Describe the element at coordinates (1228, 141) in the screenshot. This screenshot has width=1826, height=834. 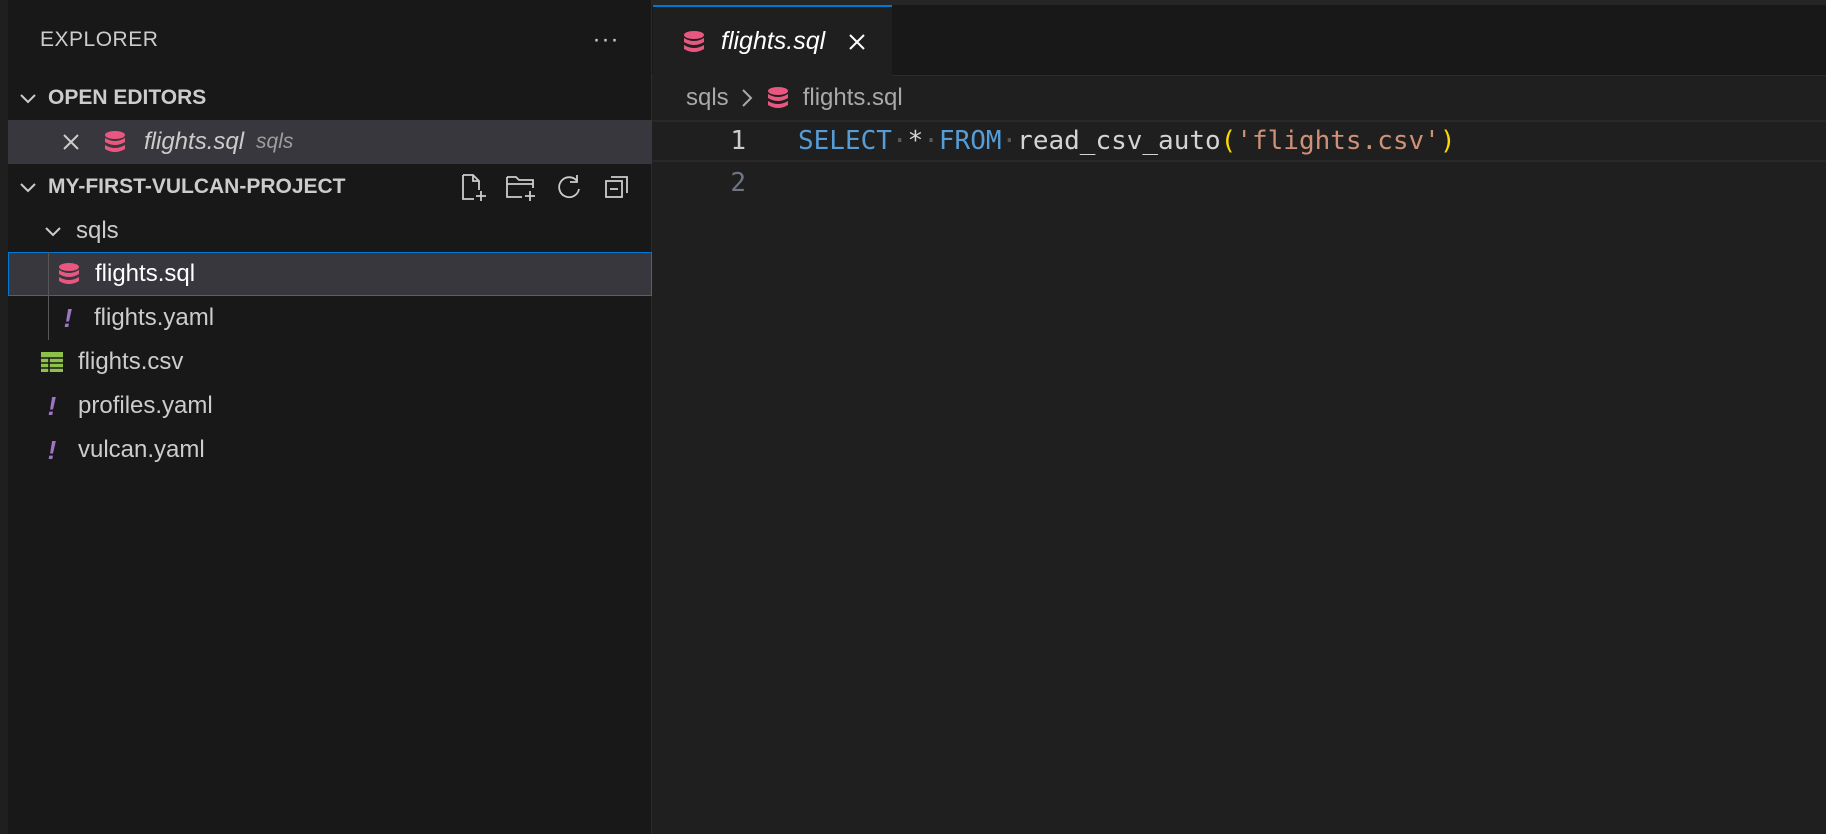
I see `paren-token: (` at that location.